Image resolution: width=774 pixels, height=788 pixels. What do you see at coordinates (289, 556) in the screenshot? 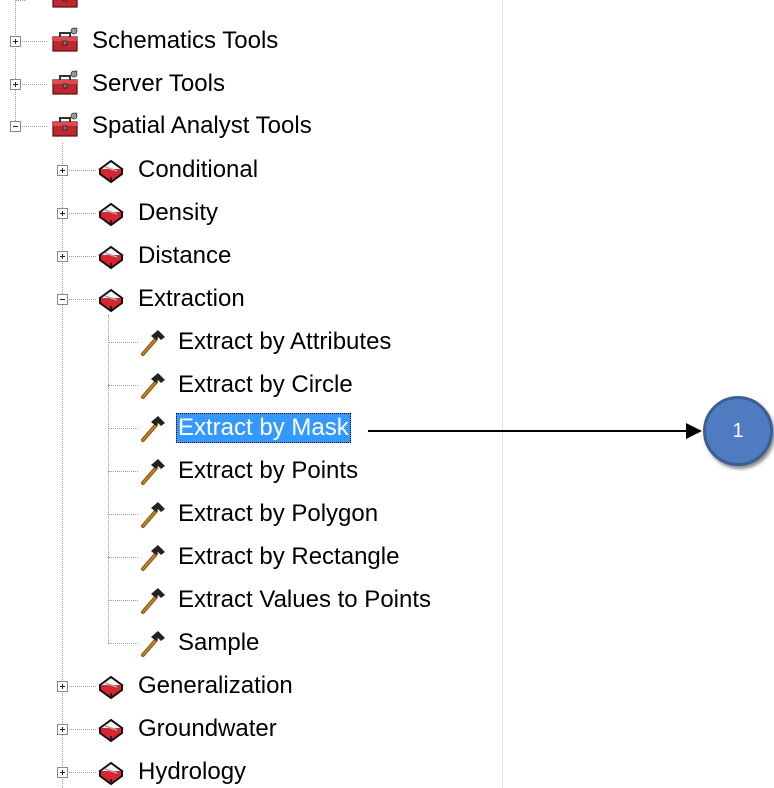
I see `tool-label: Extract by Rectangle` at bounding box center [289, 556].